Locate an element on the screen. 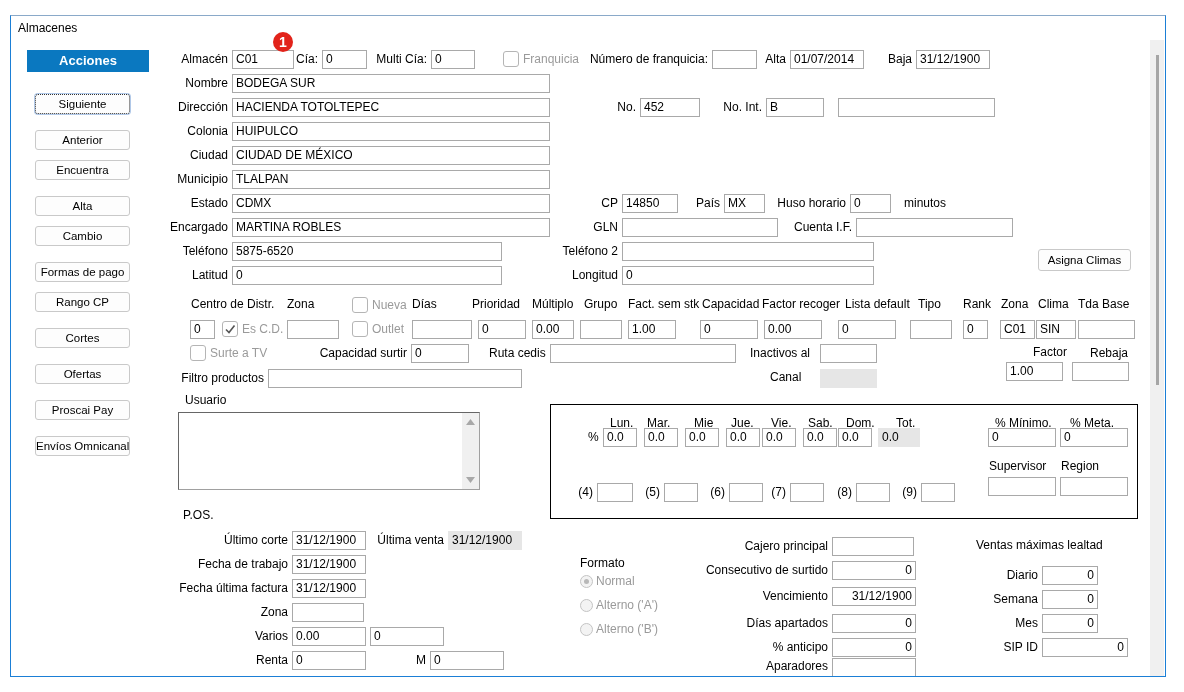 Image resolution: width=1184 pixels, height=692 pixels. up-arrow-icon is located at coordinates (470, 422).